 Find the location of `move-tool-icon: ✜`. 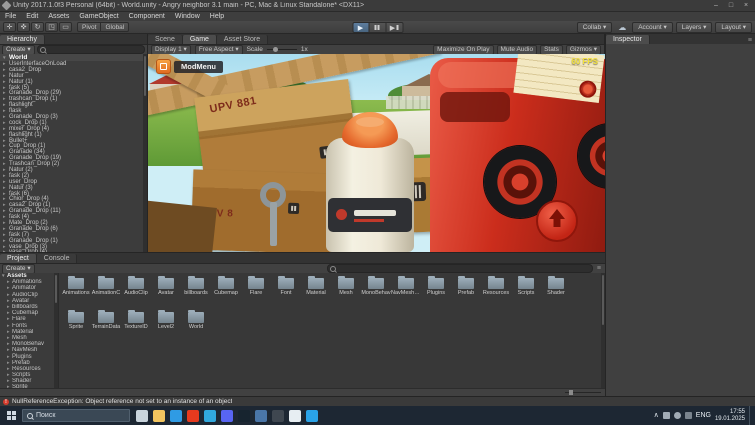

move-tool-icon: ✜ is located at coordinates (23, 27).